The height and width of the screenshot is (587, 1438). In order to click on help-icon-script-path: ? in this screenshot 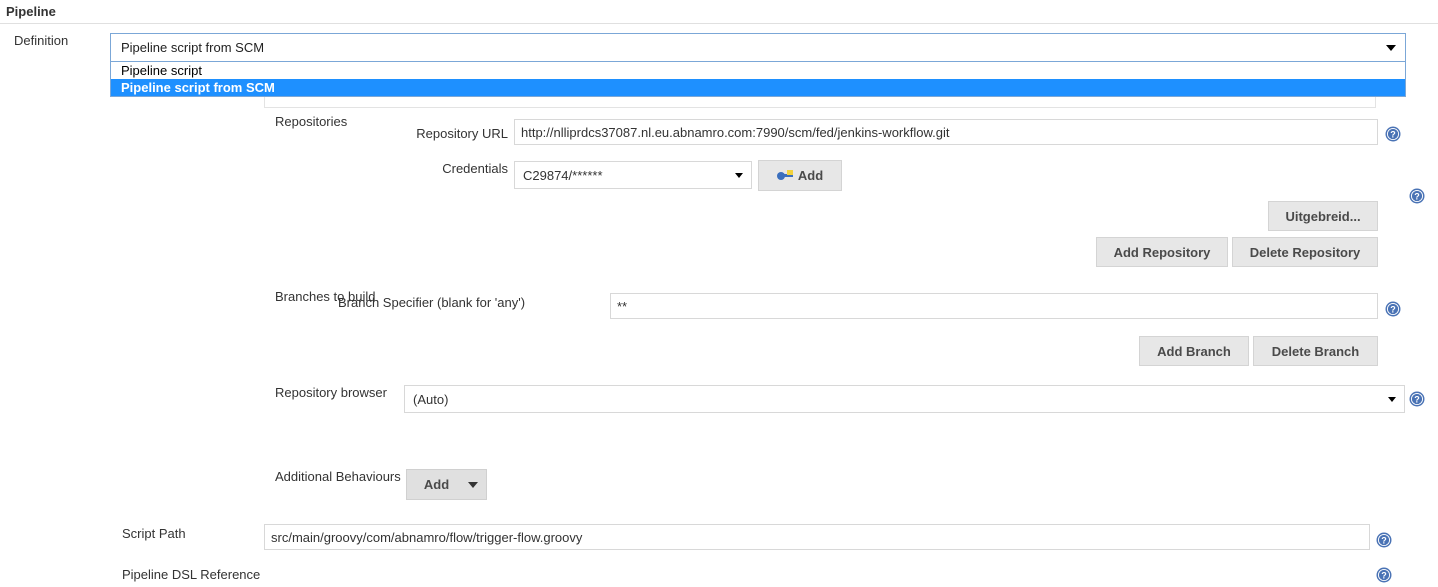, I will do `click(1384, 540)`.